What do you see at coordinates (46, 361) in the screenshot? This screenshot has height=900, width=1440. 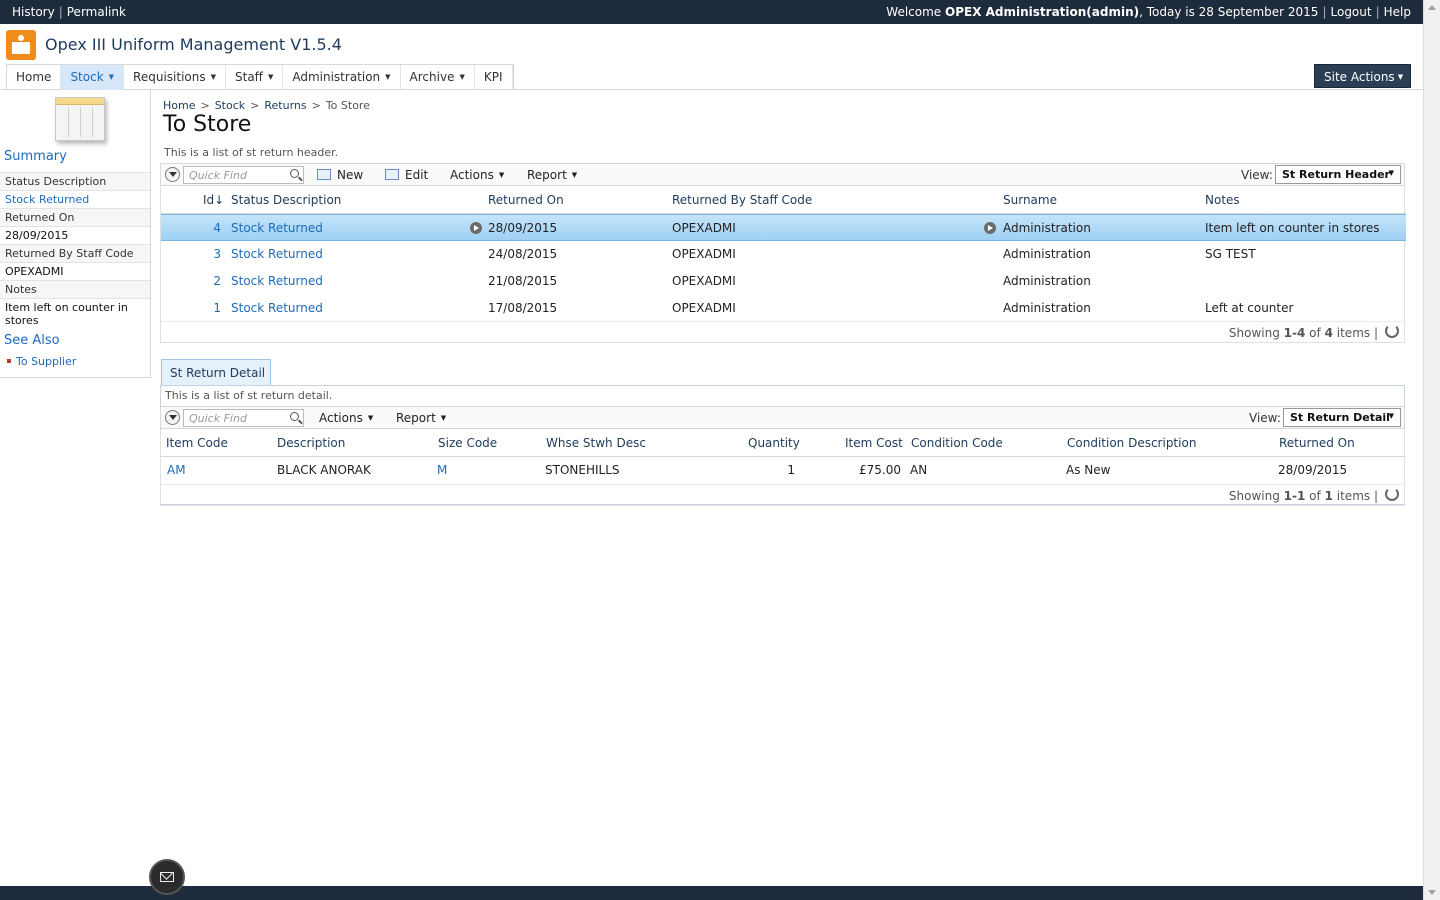 I see `to-supplier-link: To Supplier` at bounding box center [46, 361].